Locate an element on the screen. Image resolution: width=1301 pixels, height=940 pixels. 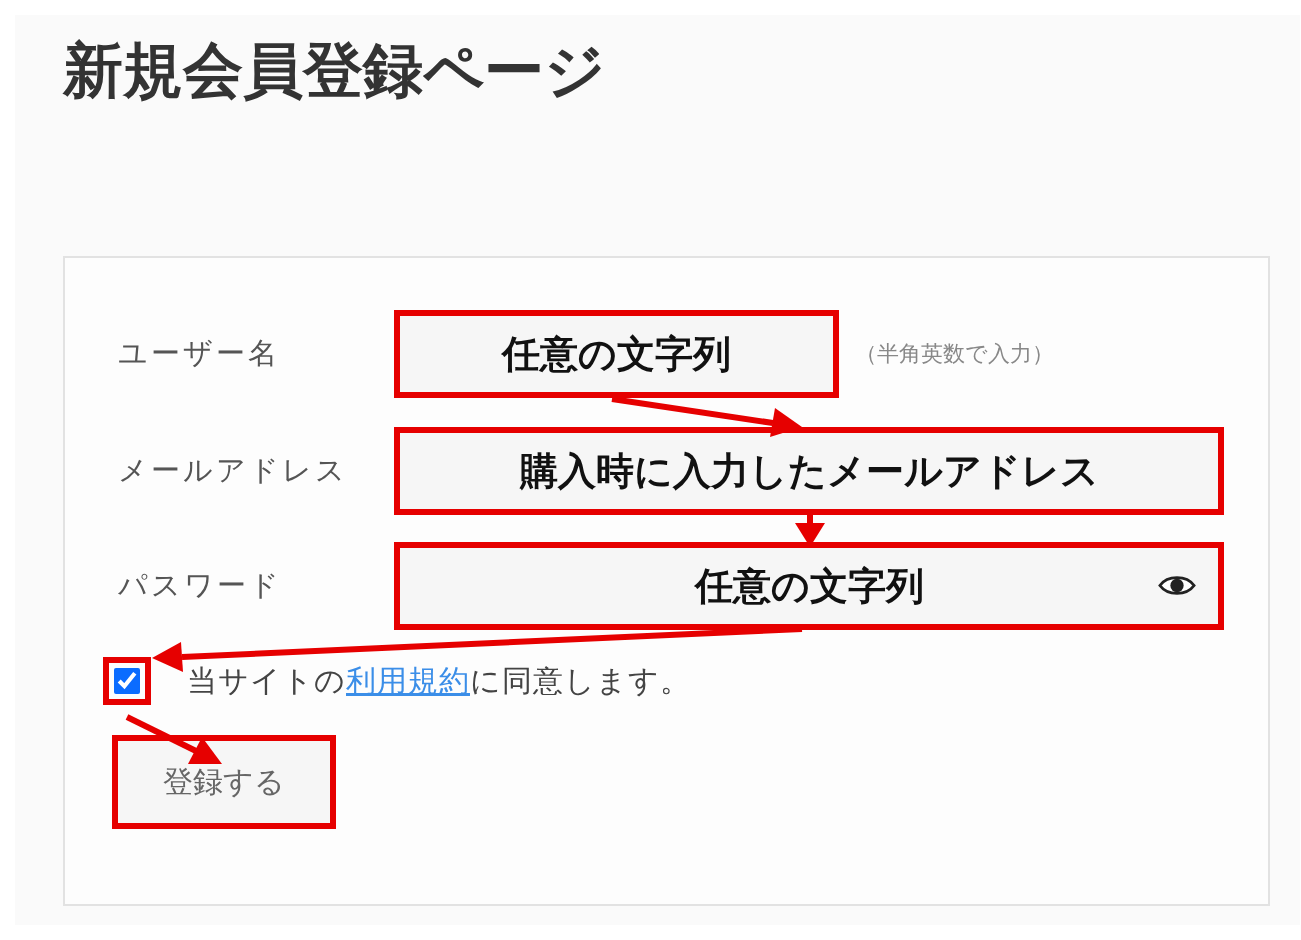
field-label: ユーザー名 is located at coordinates (199, 353).